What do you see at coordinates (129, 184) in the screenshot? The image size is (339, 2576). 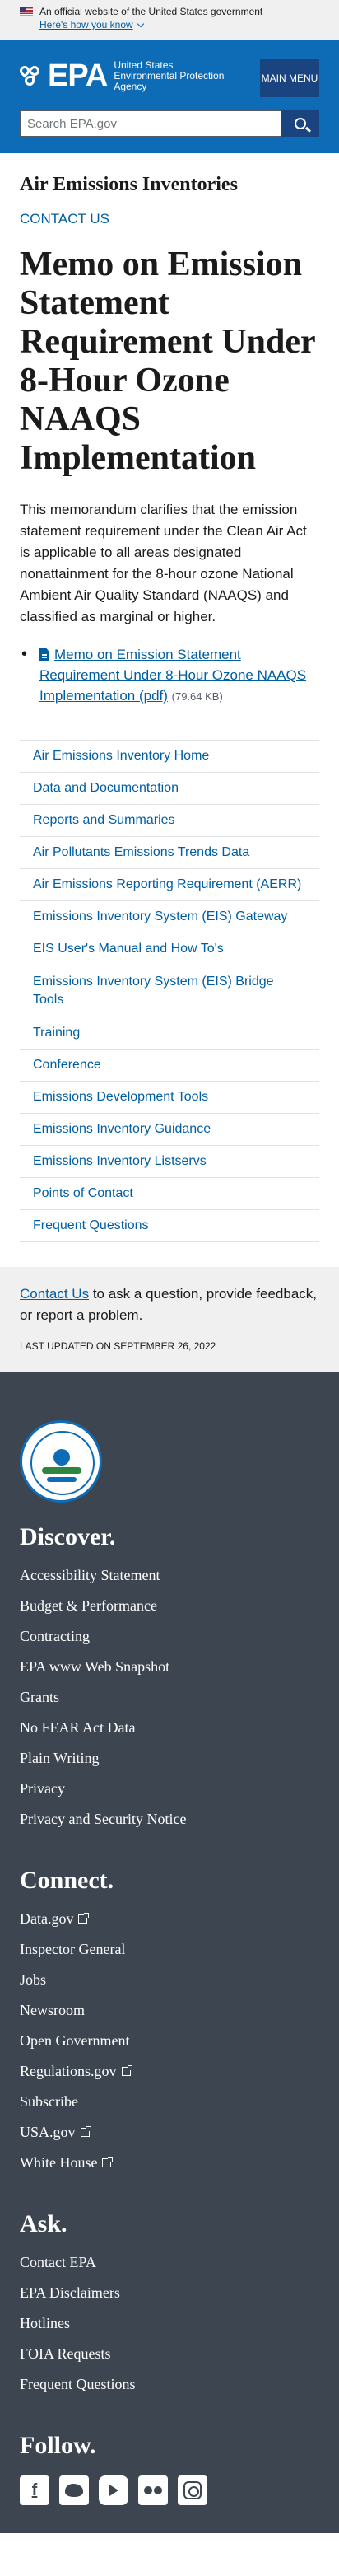 I see `series-title: Air Emissions Inventories` at bounding box center [129, 184].